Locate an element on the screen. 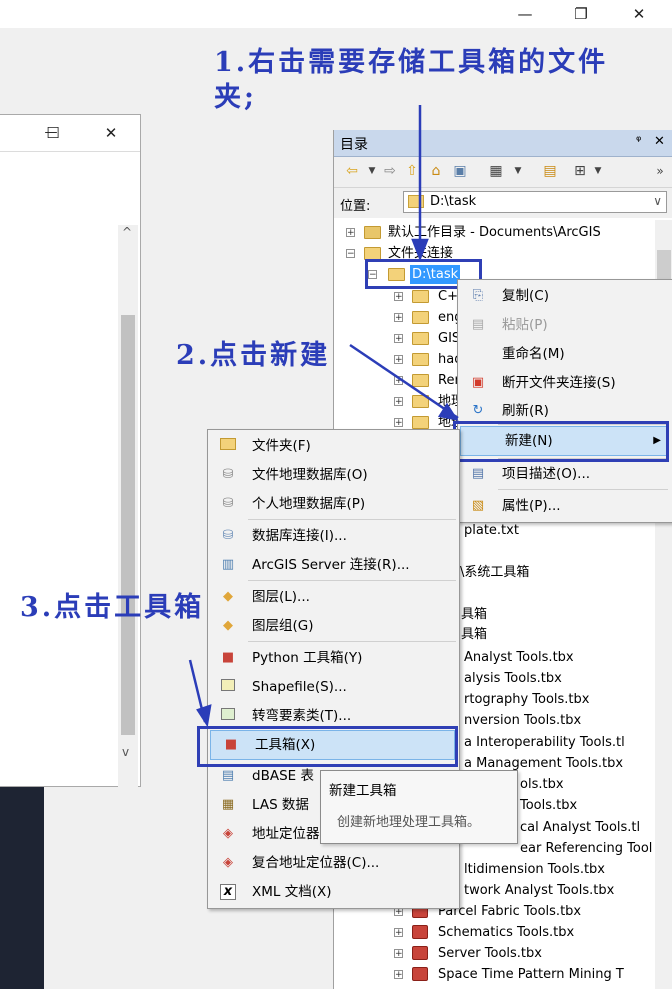 The image size is (672, 989). arrow-step2 is located at coordinates (404, 381).